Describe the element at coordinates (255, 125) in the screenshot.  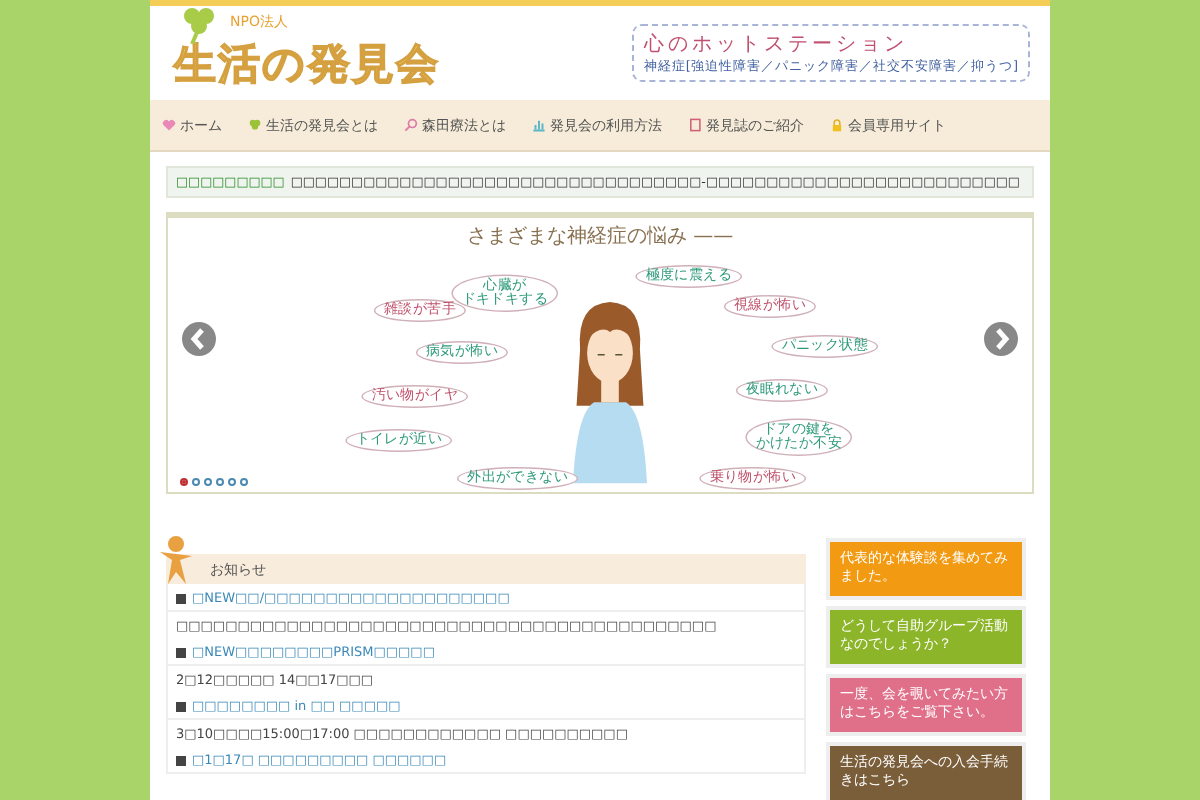
I see `clover-icon` at that location.